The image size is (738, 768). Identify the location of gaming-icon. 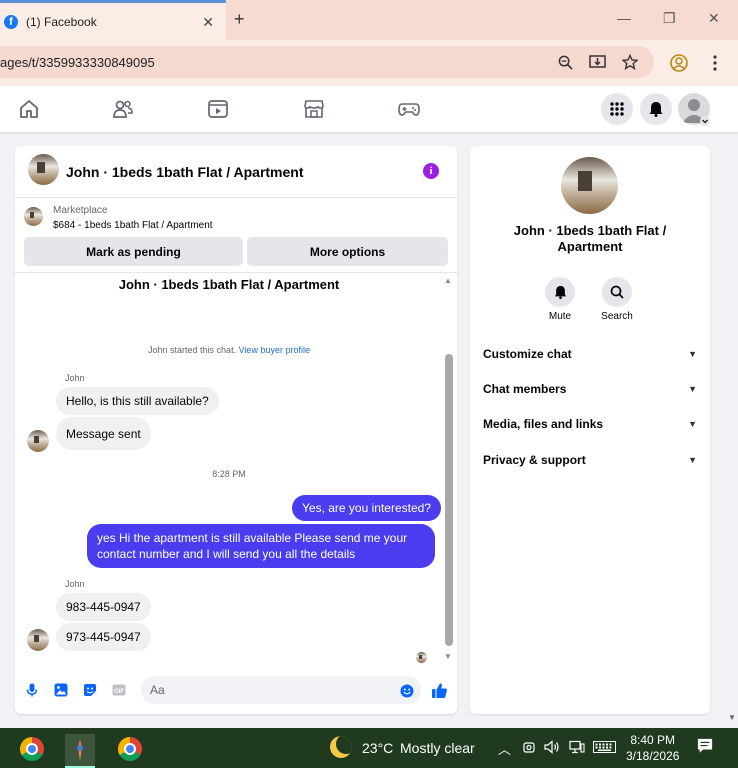
(409, 109).